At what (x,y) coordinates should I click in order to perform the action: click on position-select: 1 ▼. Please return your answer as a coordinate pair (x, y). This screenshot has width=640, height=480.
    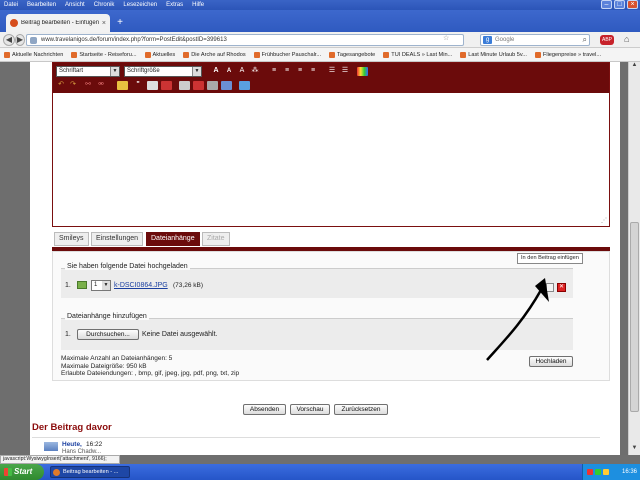
    Looking at the image, I should click on (101, 285).